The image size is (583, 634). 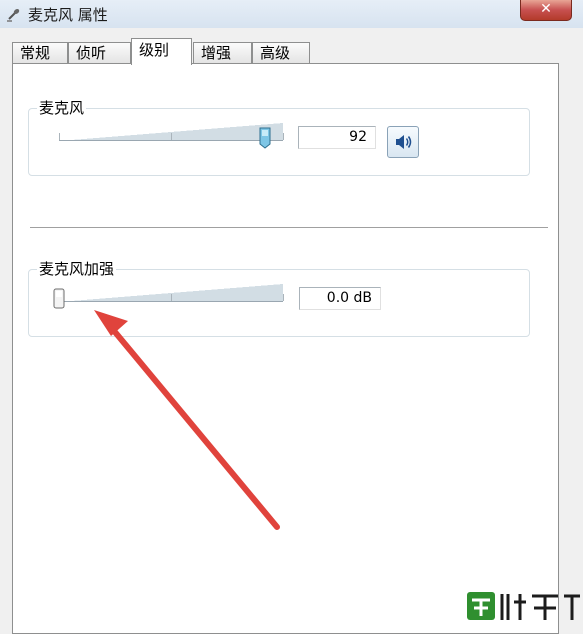 I want to click on microphone-slider-line, so click(x=171, y=140).